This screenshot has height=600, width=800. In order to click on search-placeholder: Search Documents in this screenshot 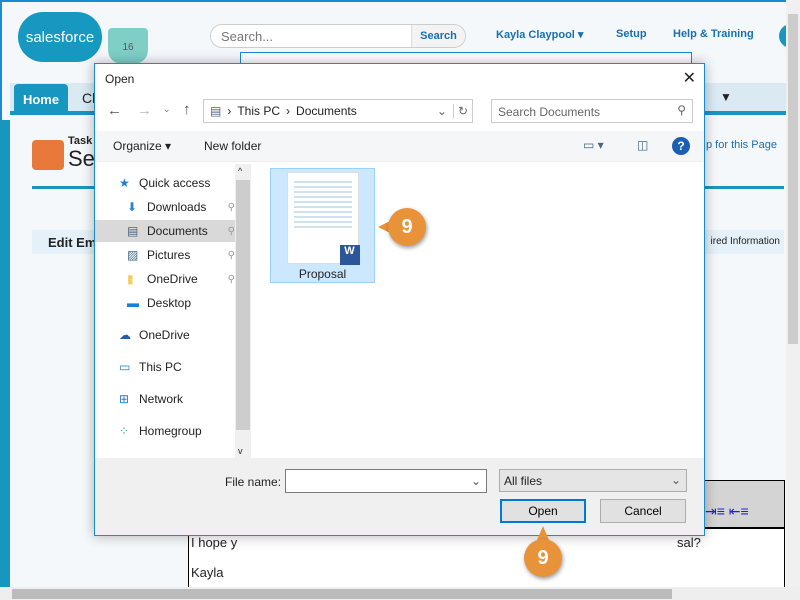, I will do `click(549, 112)`.